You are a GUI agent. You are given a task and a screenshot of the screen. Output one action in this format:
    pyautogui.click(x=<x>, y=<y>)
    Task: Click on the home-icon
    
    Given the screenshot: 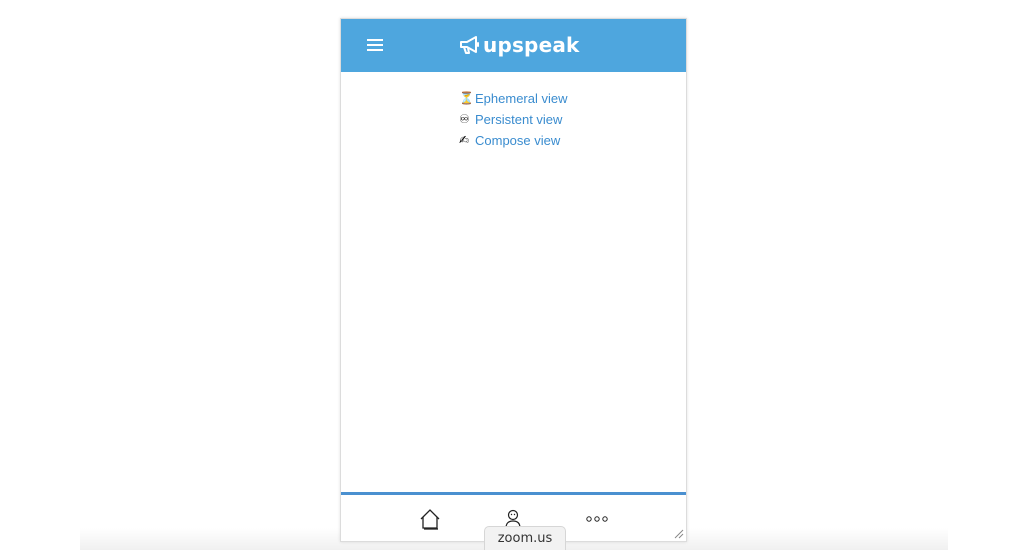 What is the action you would take?
    pyautogui.click(x=430, y=519)
    